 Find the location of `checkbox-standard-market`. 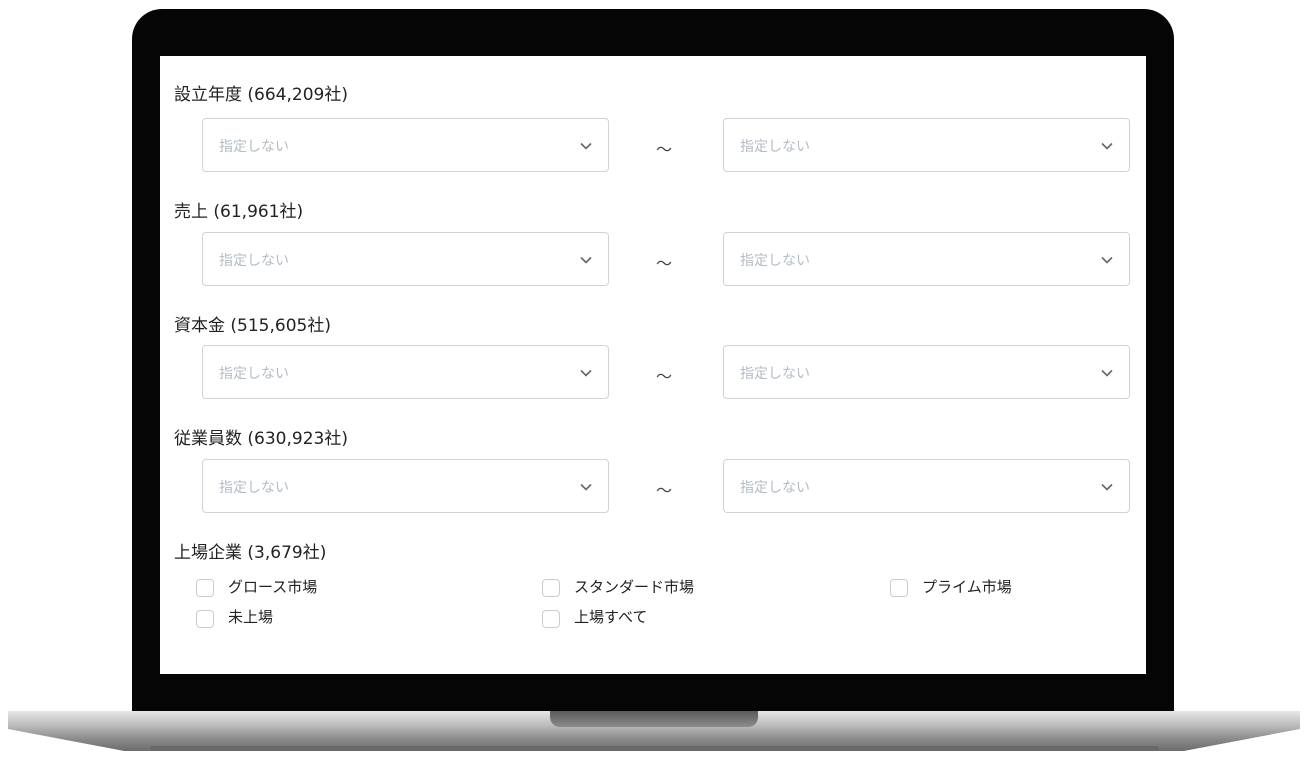

checkbox-standard-market is located at coordinates (551, 588).